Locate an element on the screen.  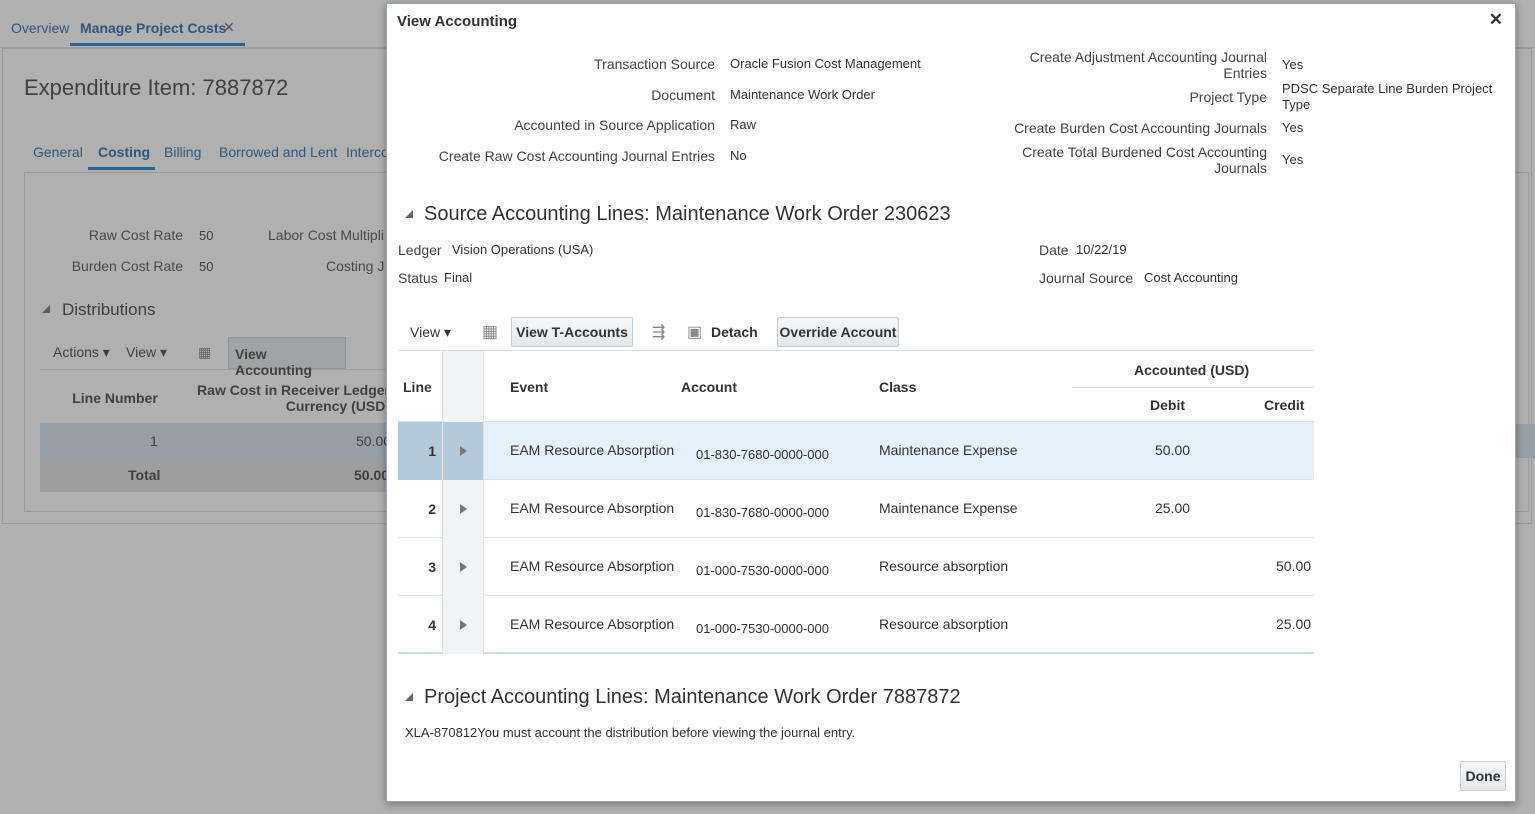
col-line: Line is located at coordinates (417, 387).